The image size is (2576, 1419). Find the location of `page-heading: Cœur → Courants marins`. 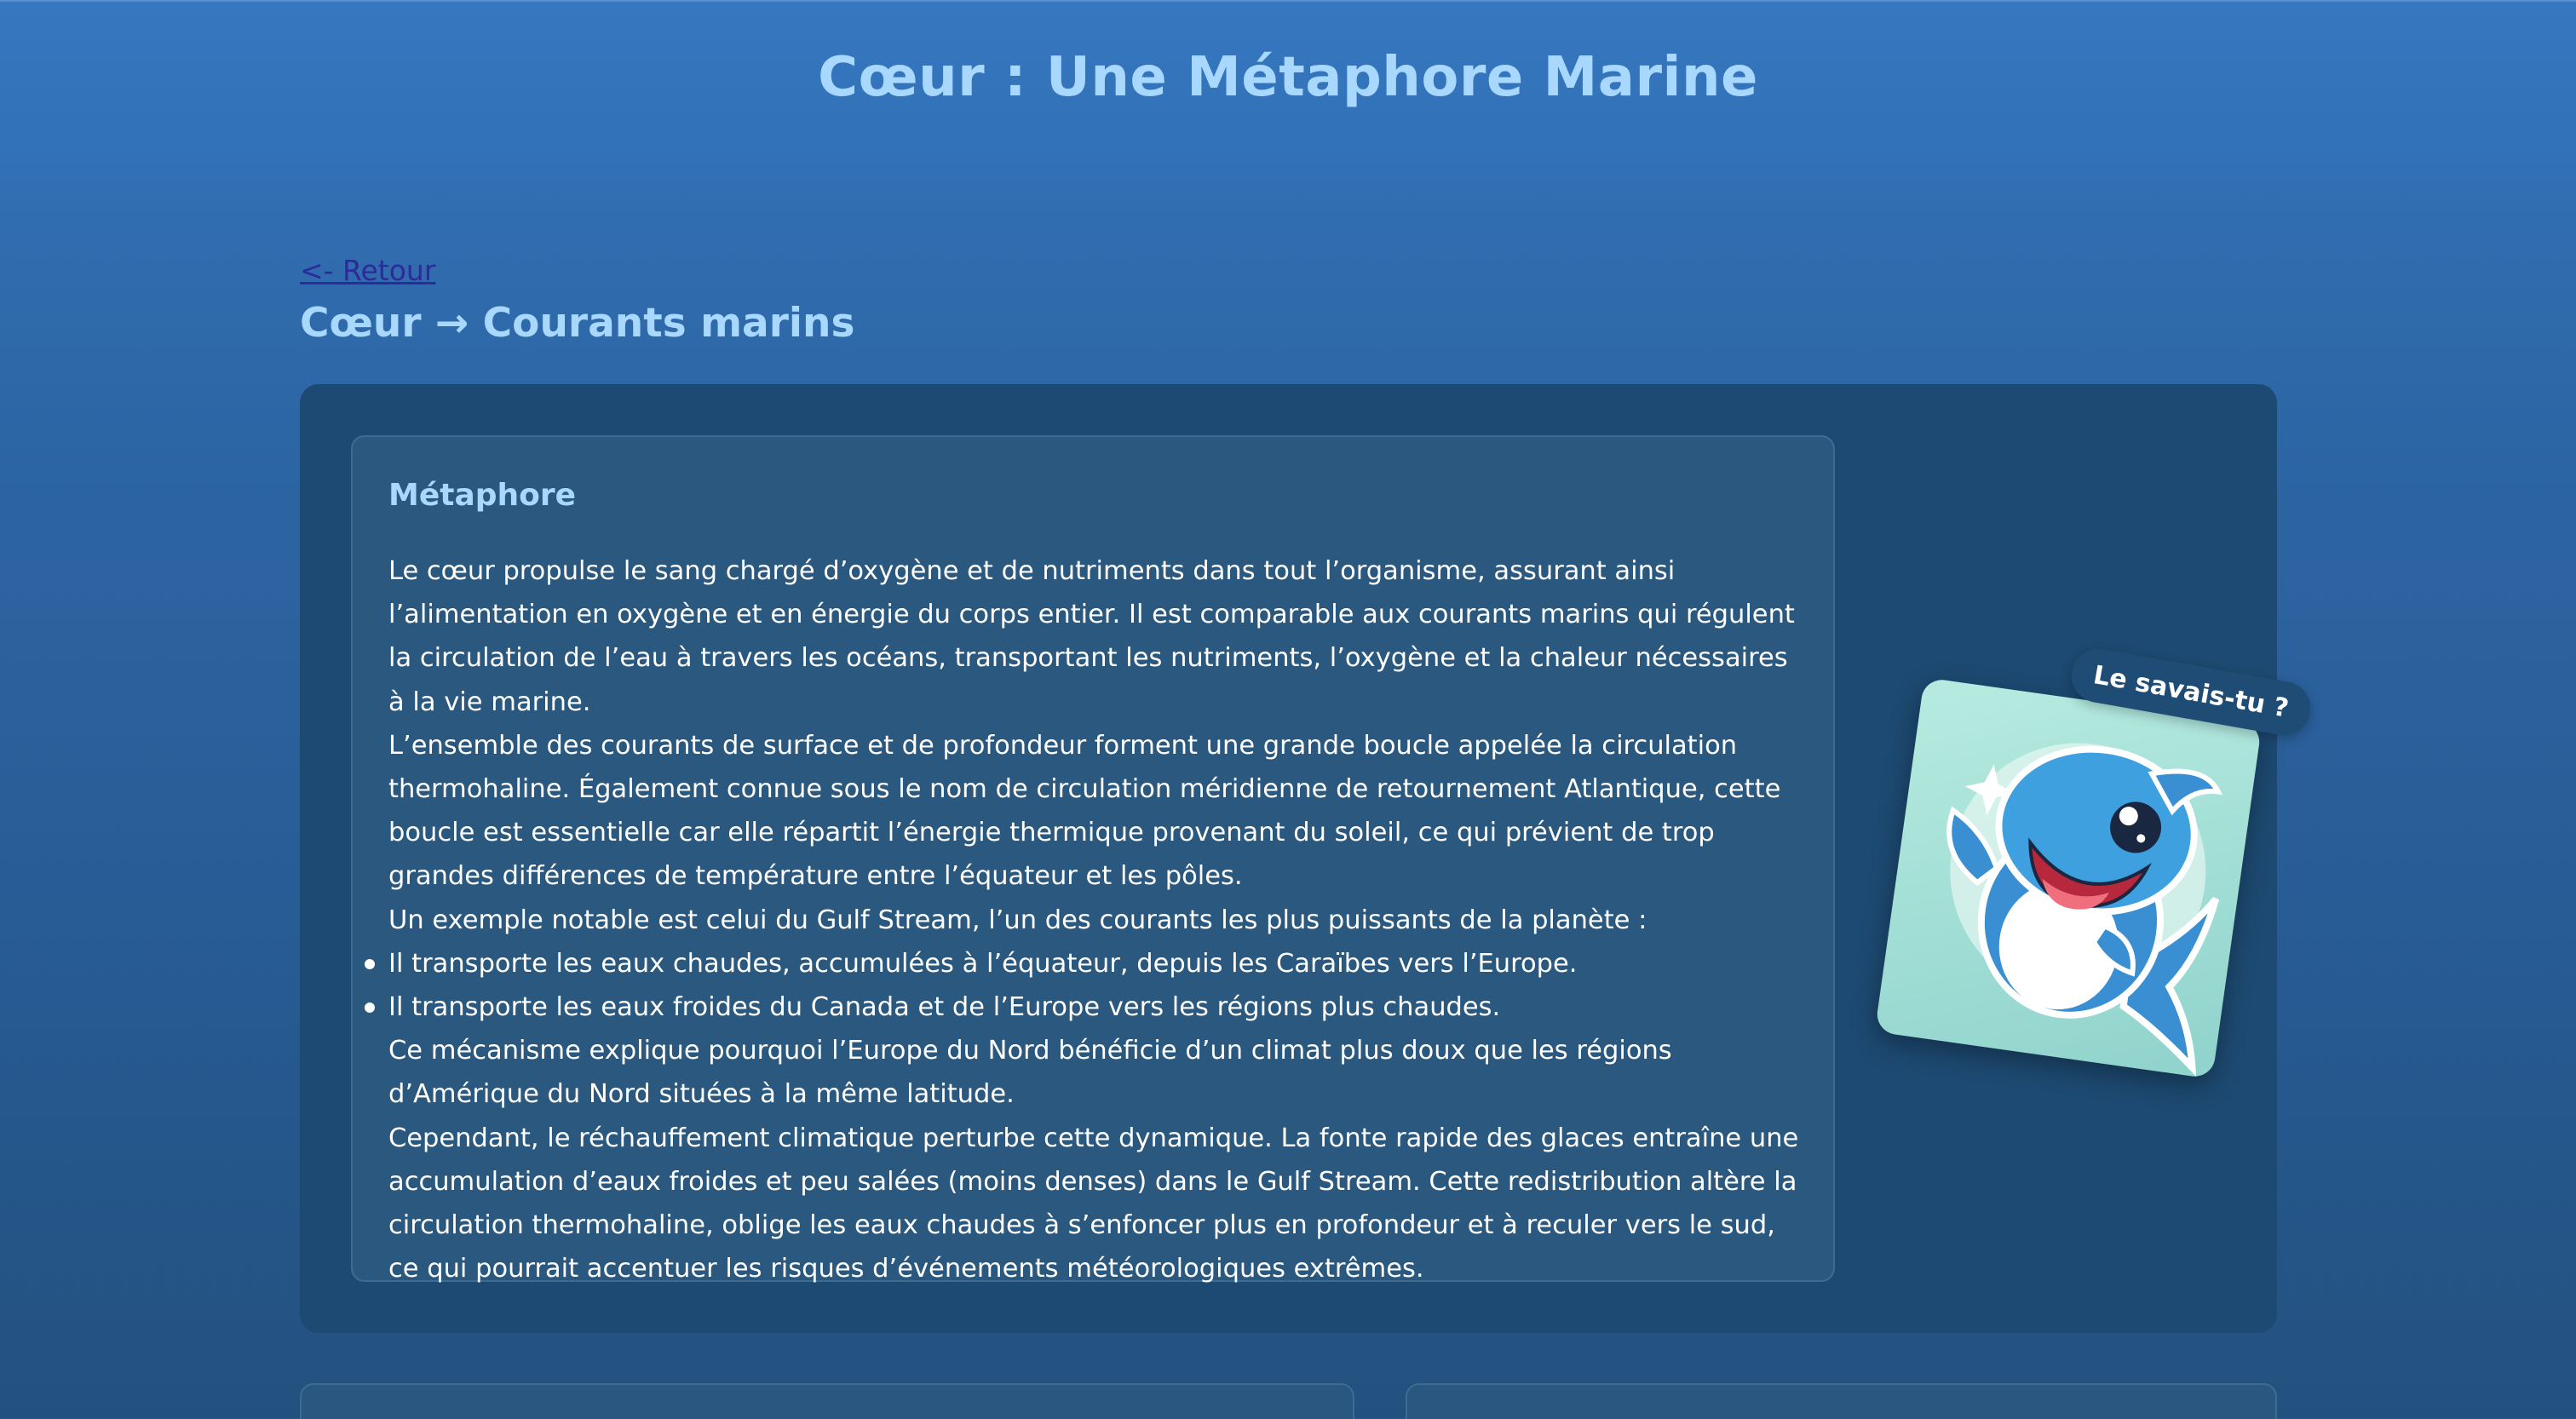

page-heading: Cœur → Courants marins is located at coordinates (578, 323).